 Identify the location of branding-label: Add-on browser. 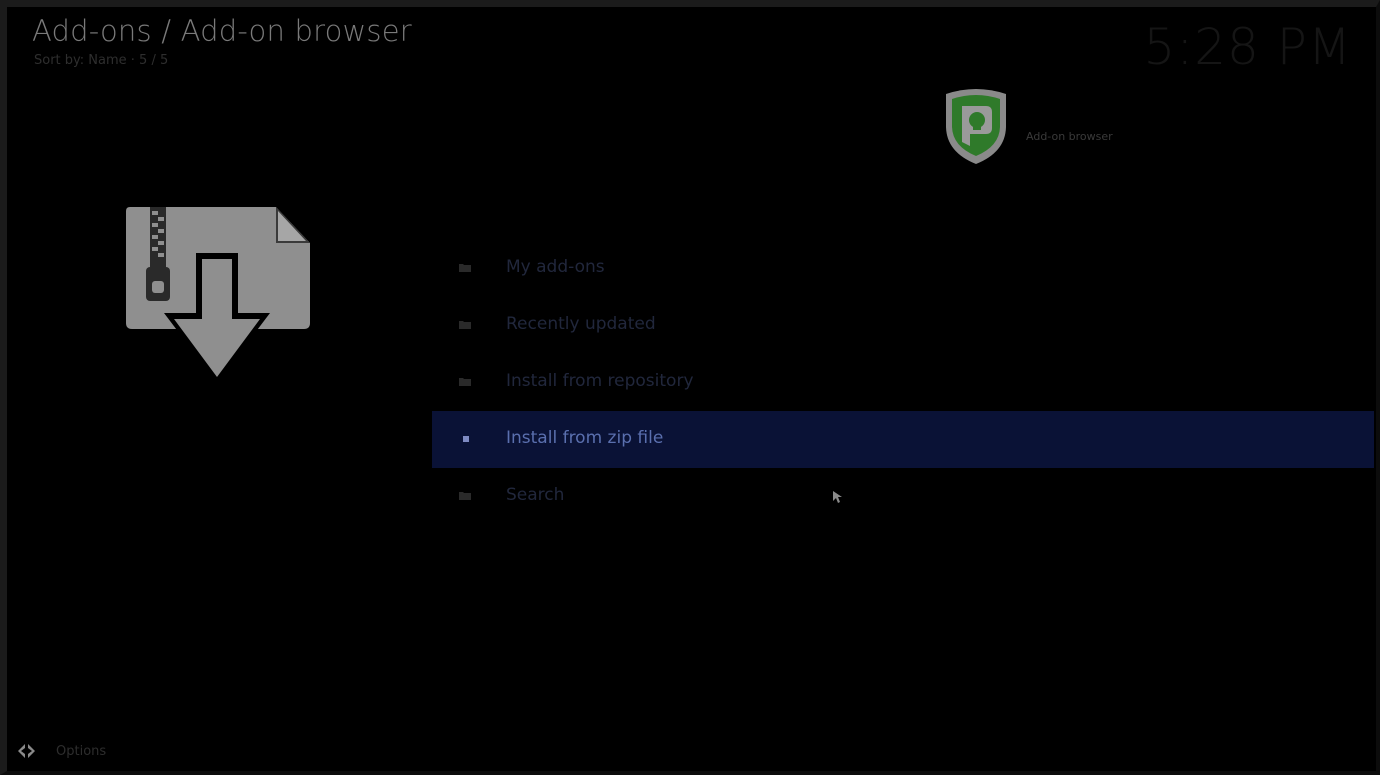
(1069, 136).